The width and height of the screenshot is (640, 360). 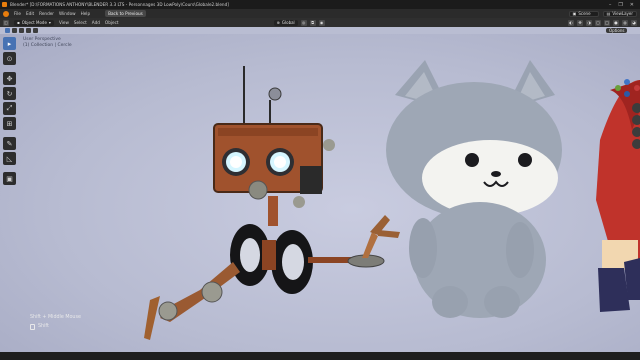 I want to click on menu-file: File, so click(x=17, y=13).